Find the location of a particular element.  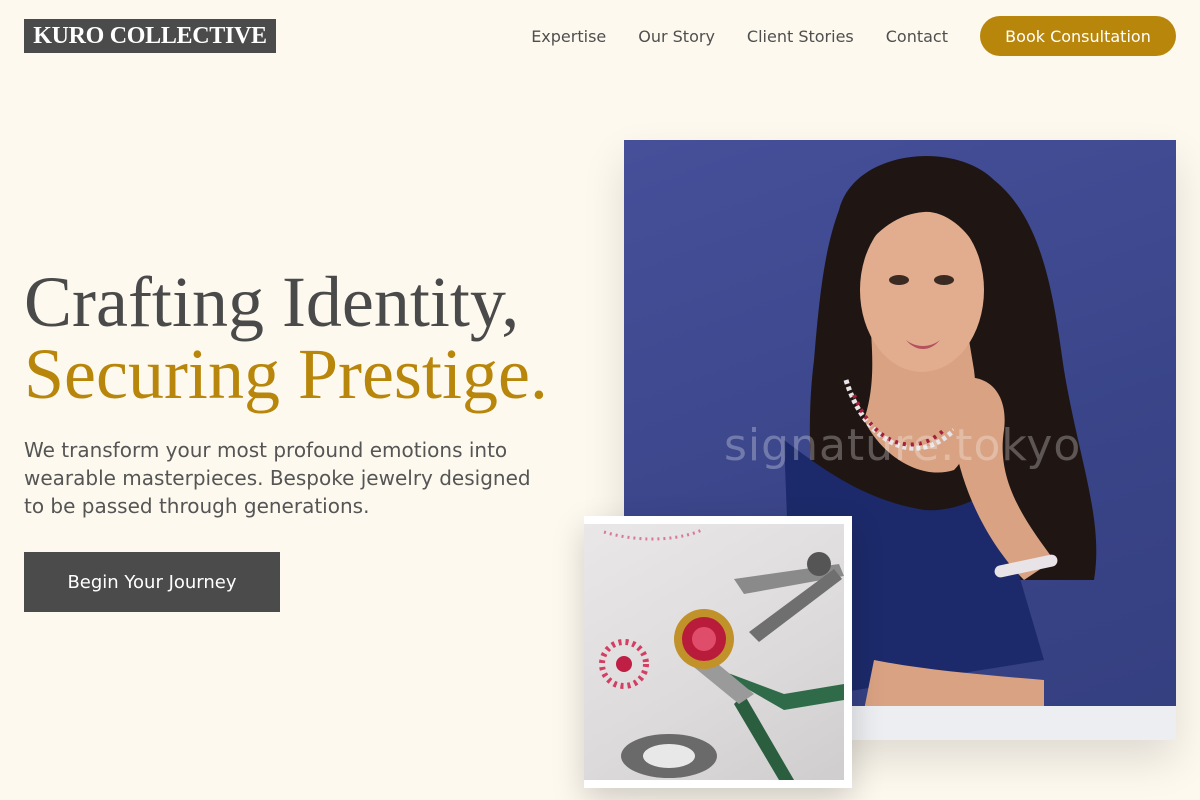

nav-link-contact: Contact is located at coordinates (917, 36).